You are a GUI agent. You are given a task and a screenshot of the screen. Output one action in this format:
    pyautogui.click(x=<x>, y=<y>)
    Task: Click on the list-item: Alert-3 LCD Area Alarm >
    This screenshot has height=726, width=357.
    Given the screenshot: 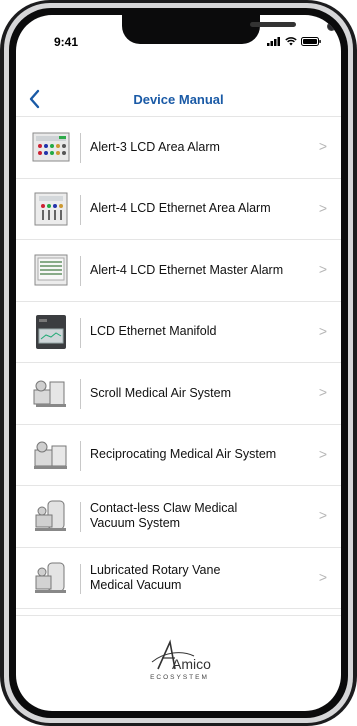 What is the action you would take?
    pyautogui.click(x=178, y=148)
    